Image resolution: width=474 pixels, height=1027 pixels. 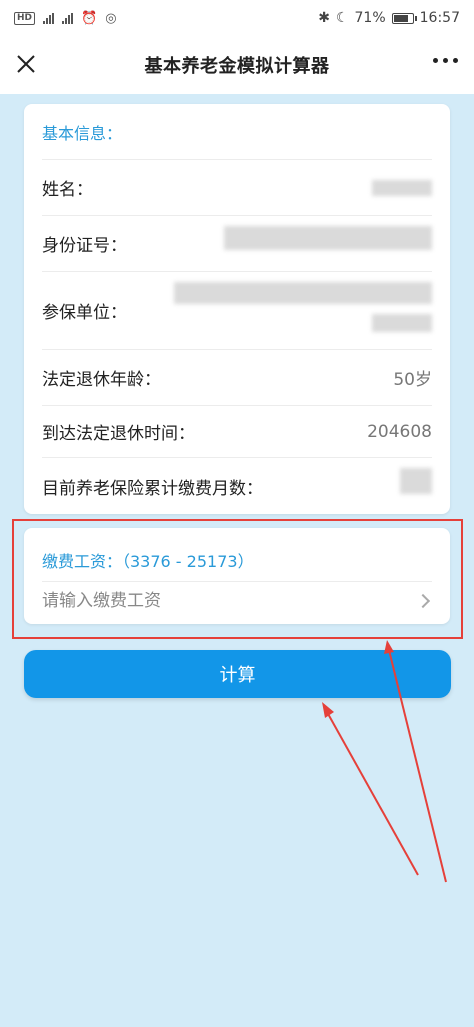 I want to click on redacted-id, so click(x=328, y=238).